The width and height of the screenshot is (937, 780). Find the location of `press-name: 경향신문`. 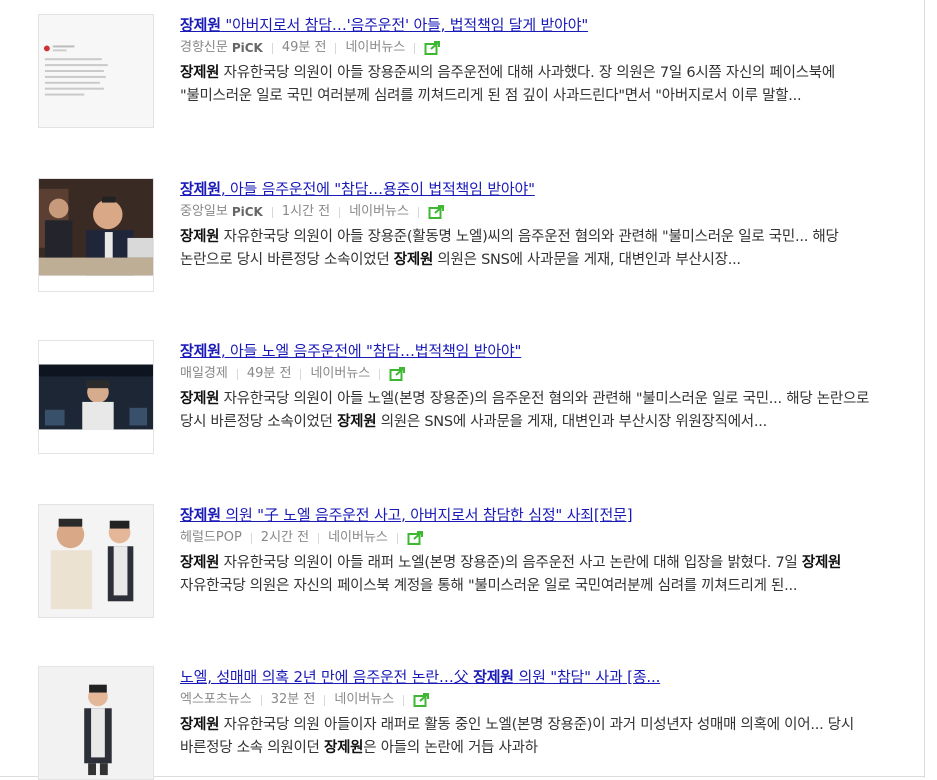

press-name: 경향신문 is located at coordinates (204, 48).